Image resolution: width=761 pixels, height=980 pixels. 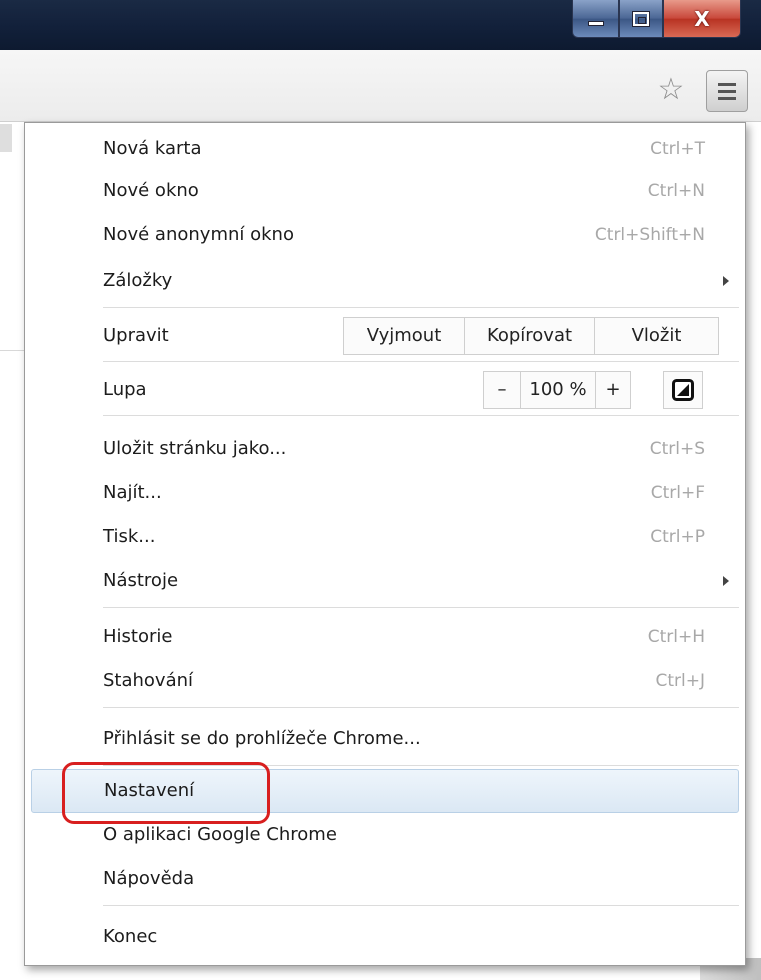 I want to click on menu-item-tools: Nástroje, so click(x=385, y=581).